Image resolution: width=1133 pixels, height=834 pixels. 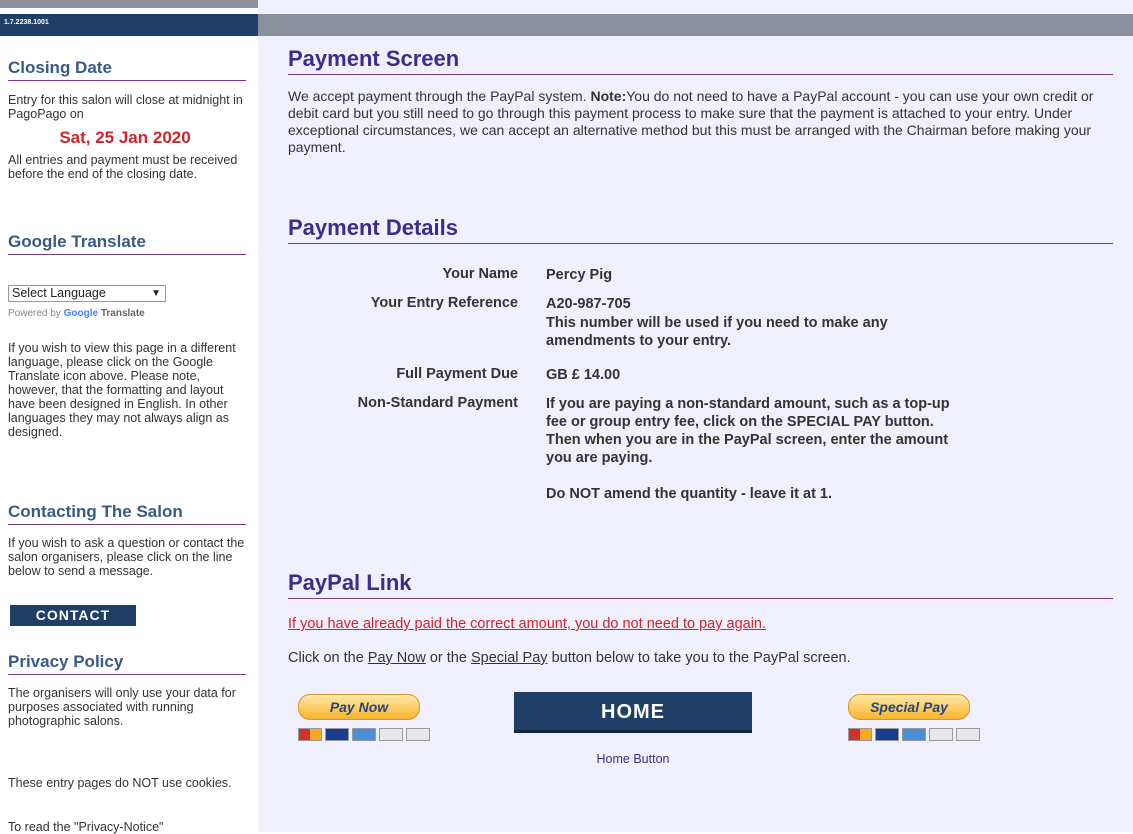 I want to click on click-prefix: Click on the, so click(x=328, y=658).